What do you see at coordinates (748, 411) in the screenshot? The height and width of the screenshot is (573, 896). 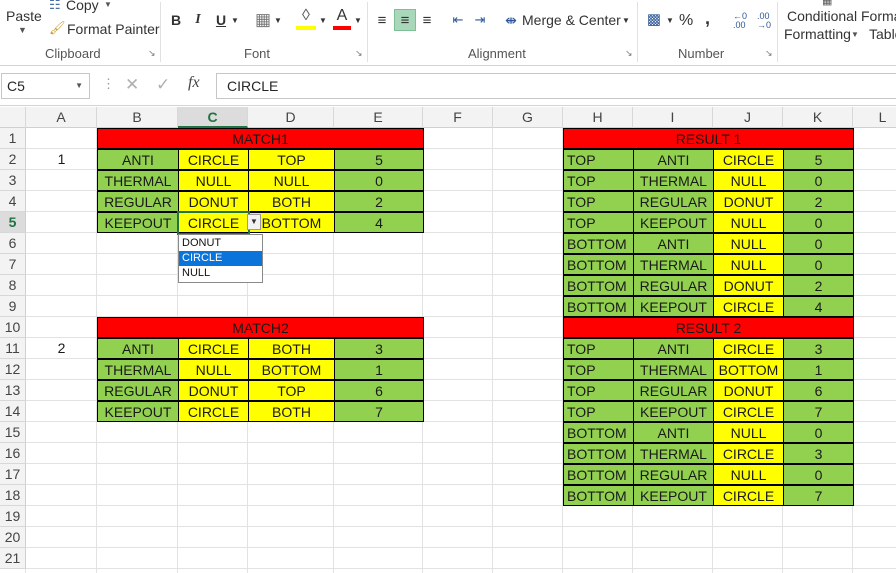 I see `result2-cell: CIRCLE` at bounding box center [748, 411].